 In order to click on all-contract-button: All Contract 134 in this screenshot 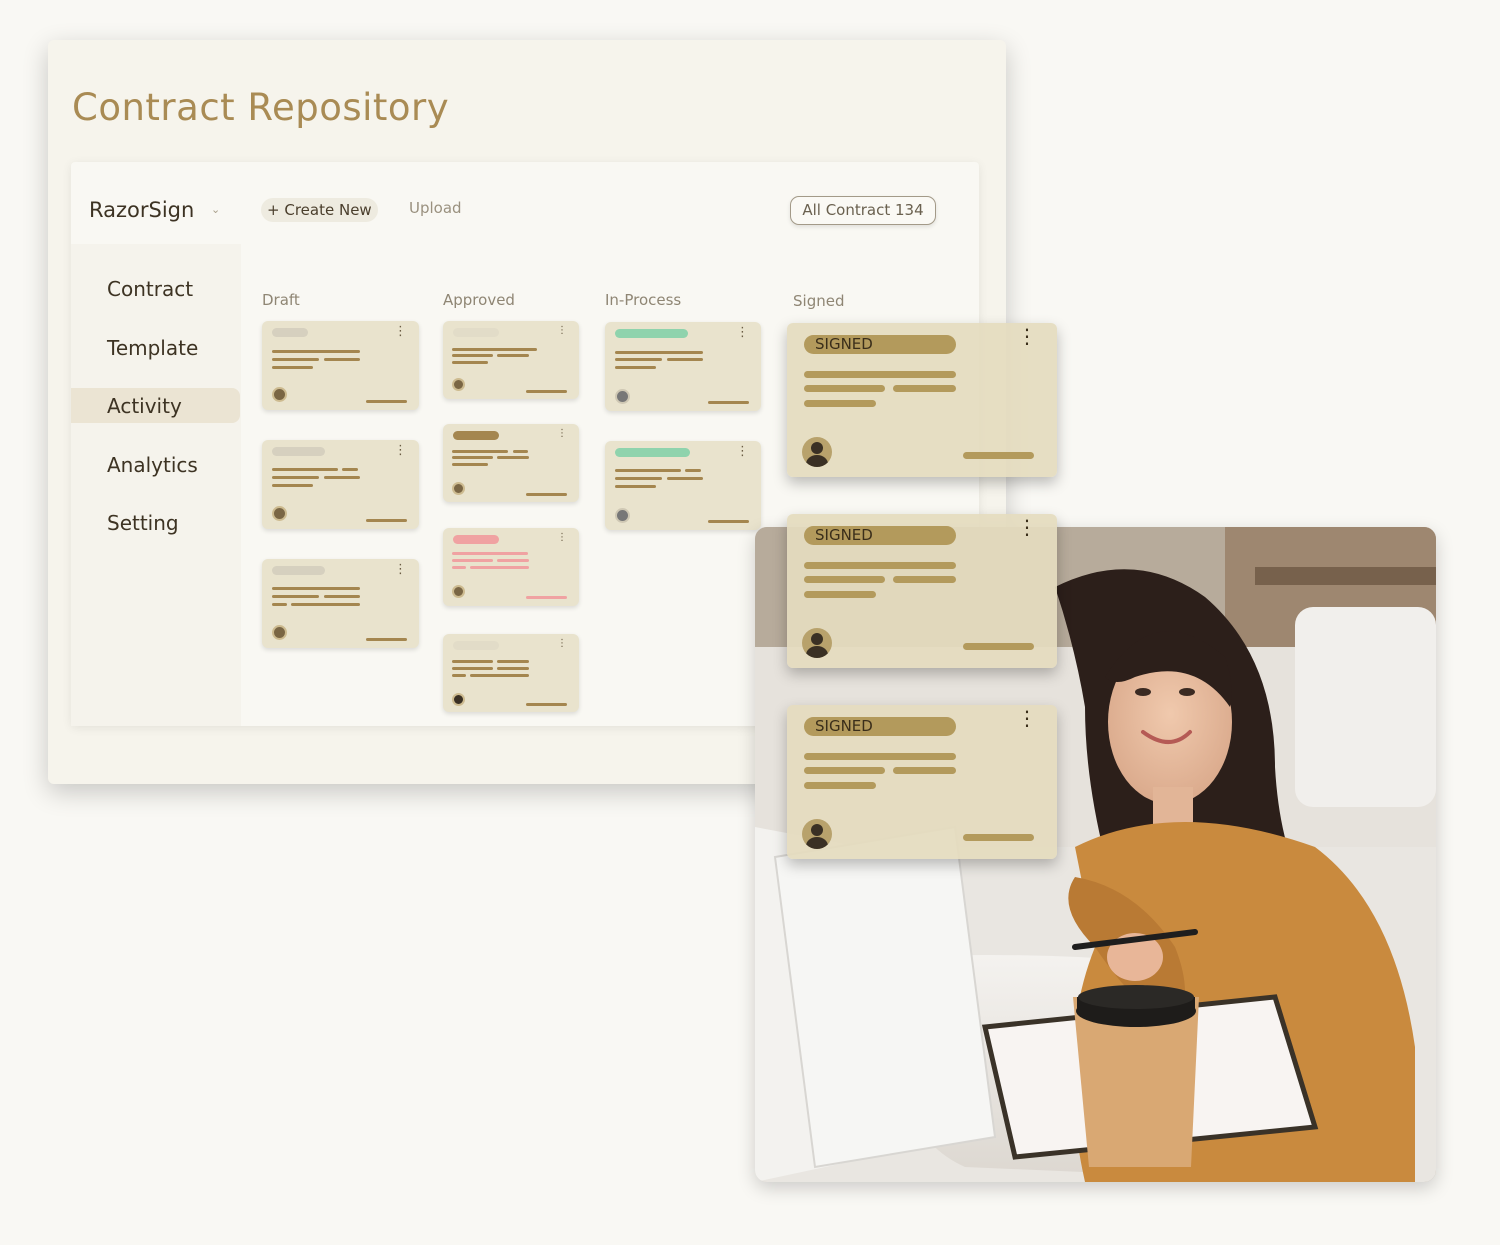, I will do `click(863, 210)`.